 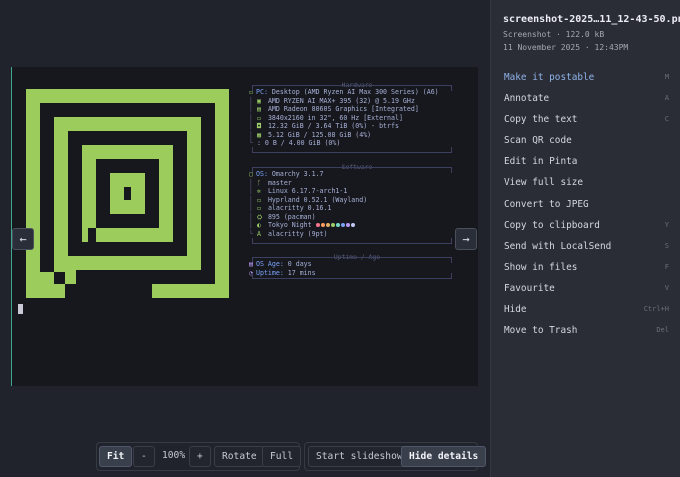 What do you see at coordinates (552, 225) in the screenshot?
I see `menu-item-label: Copy to clipboard` at bounding box center [552, 225].